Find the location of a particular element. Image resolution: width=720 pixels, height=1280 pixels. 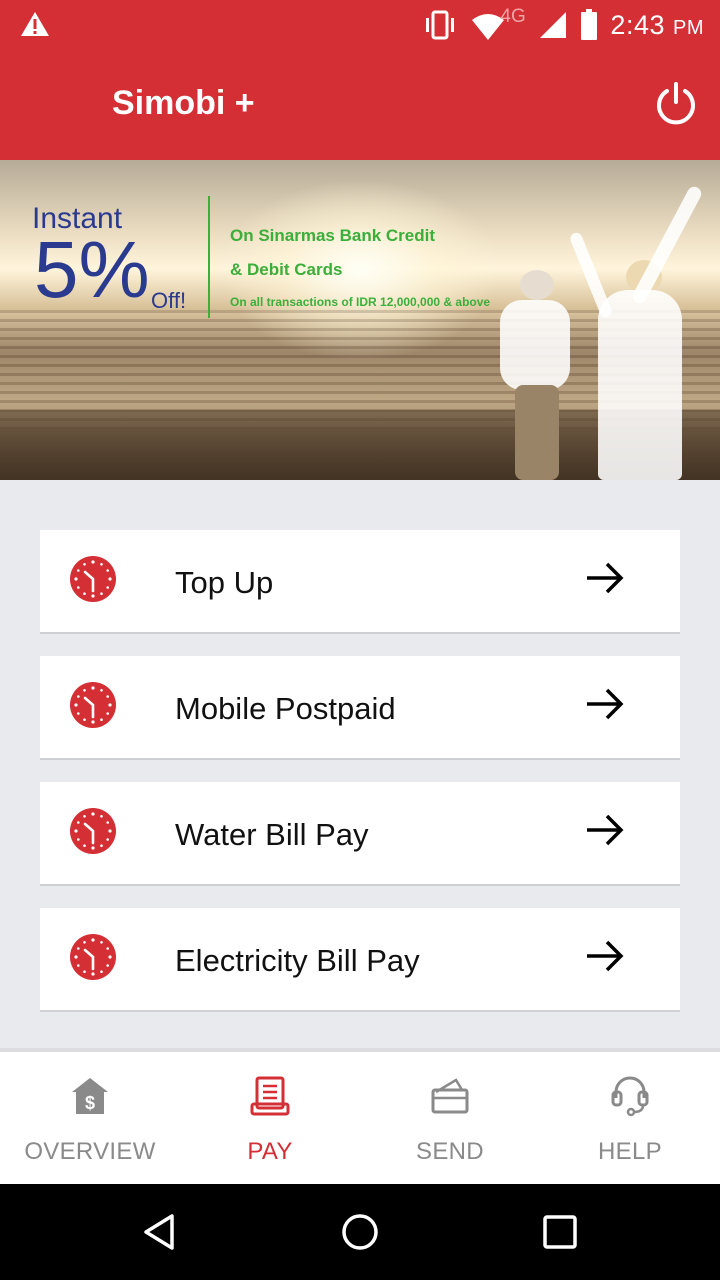

menu-item-water-bill-pay: Water Bill Pay is located at coordinates (360, 834).